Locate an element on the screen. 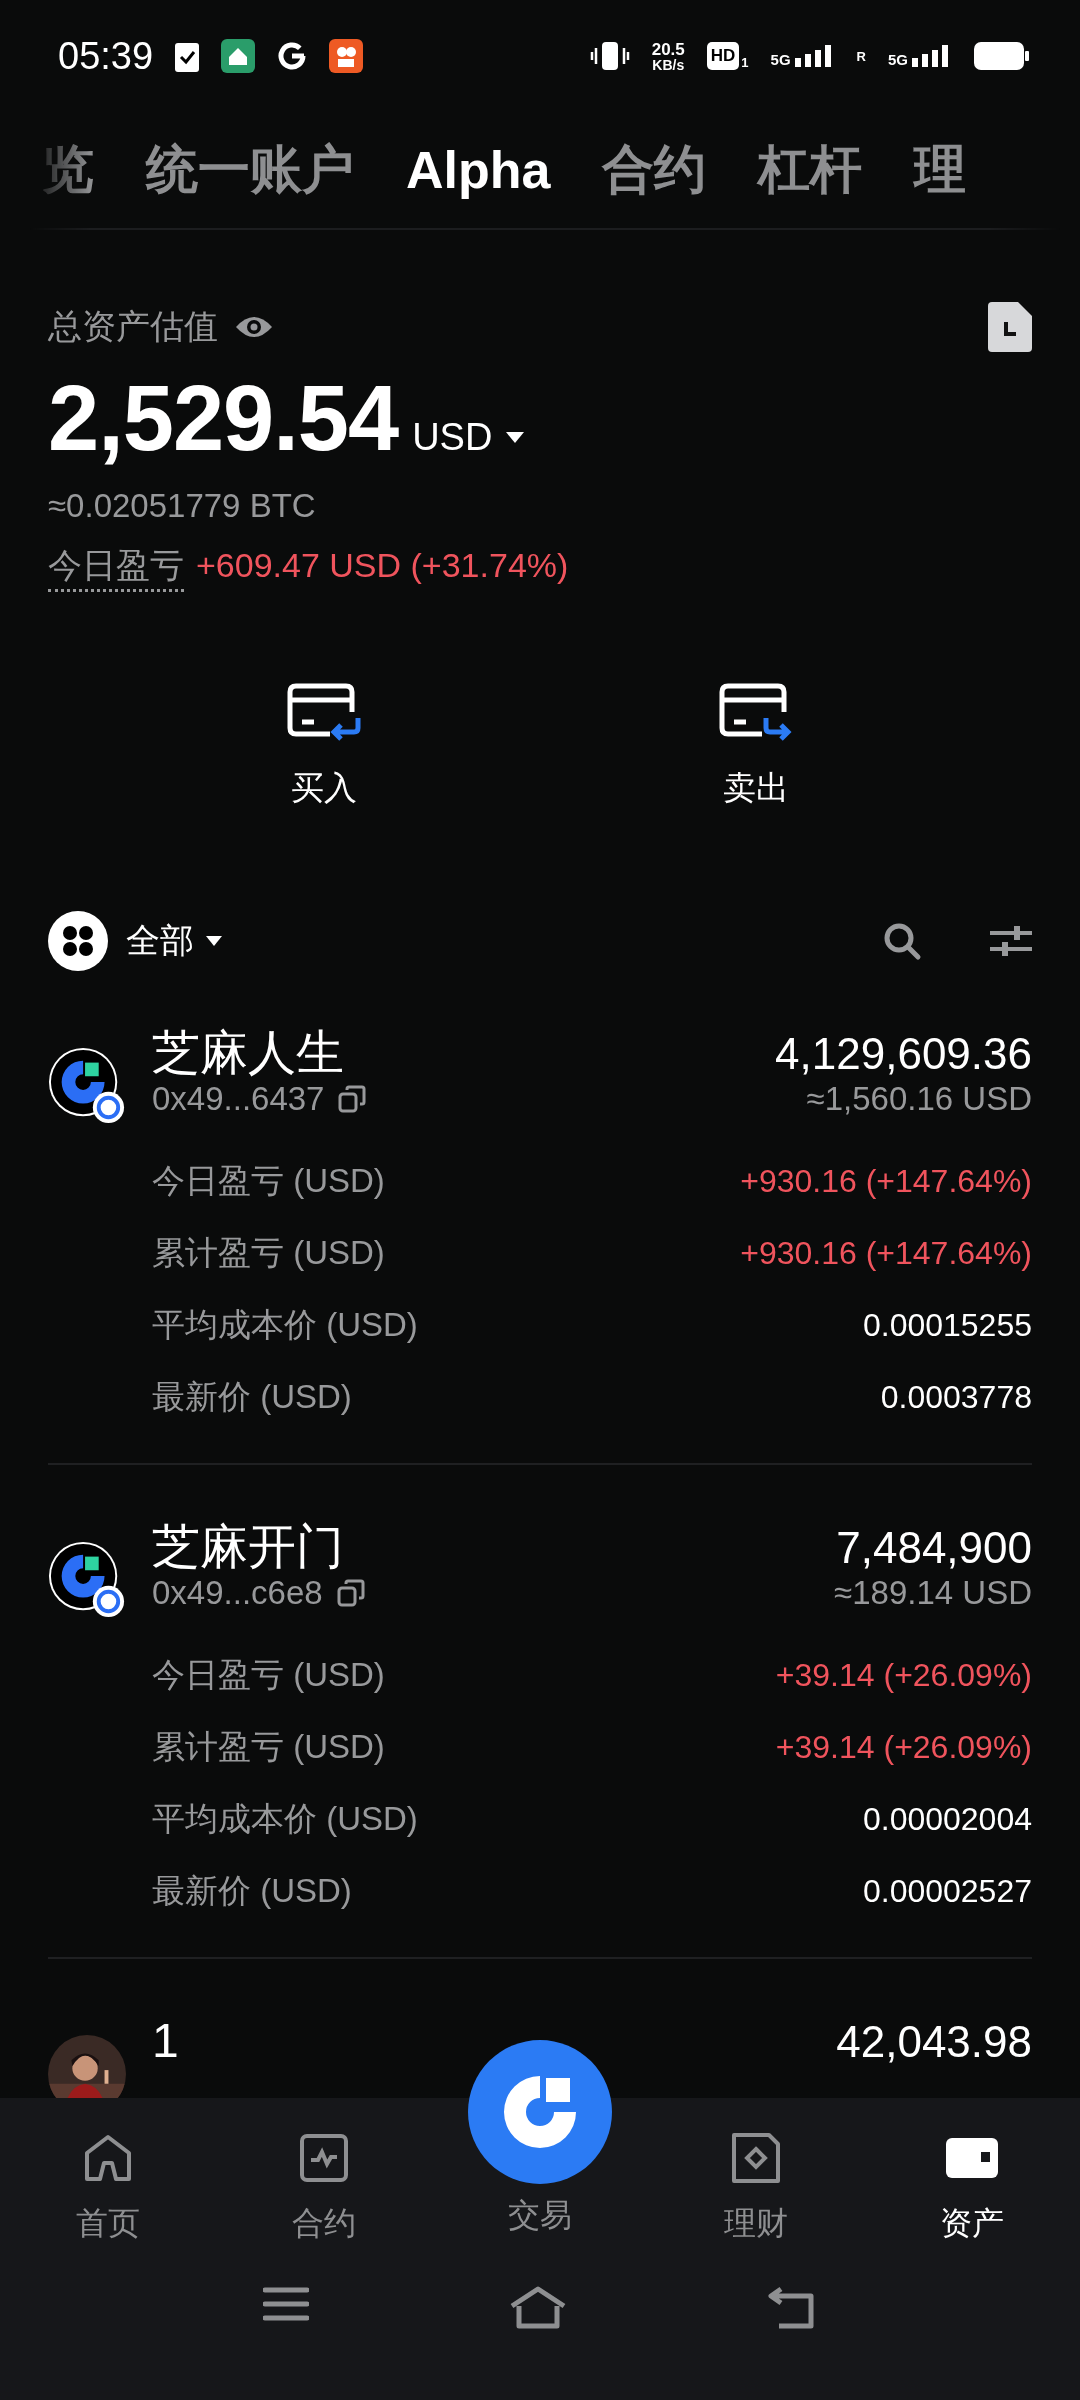 This screenshot has height=2400, width=1080. nav-tab: 合约 is located at coordinates (324, 2193).